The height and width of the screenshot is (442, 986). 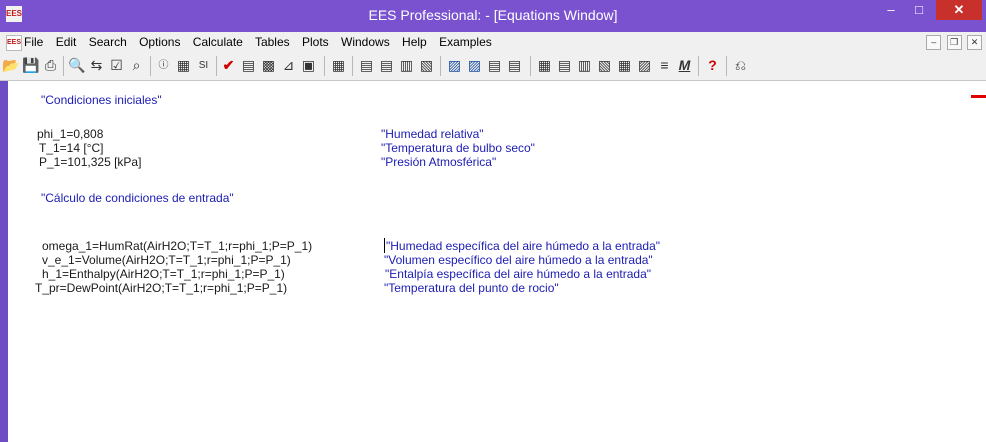 I want to click on magnify-icon: ⌕, so click(x=136, y=65).